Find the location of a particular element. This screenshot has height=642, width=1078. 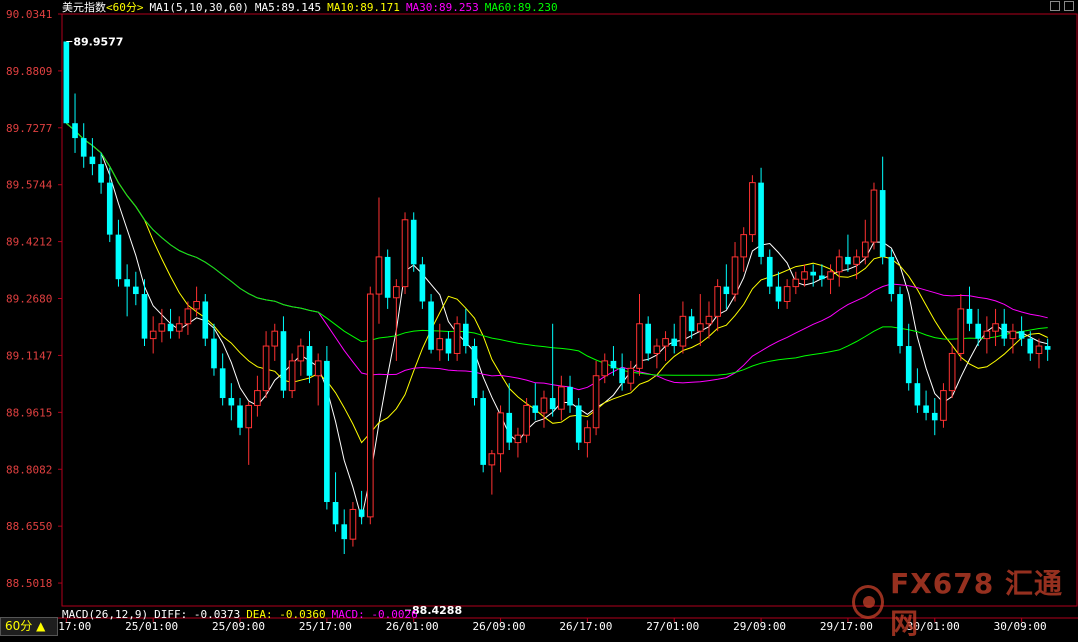

x-tick-label: 25/17:00 is located at coordinates (325, 626).